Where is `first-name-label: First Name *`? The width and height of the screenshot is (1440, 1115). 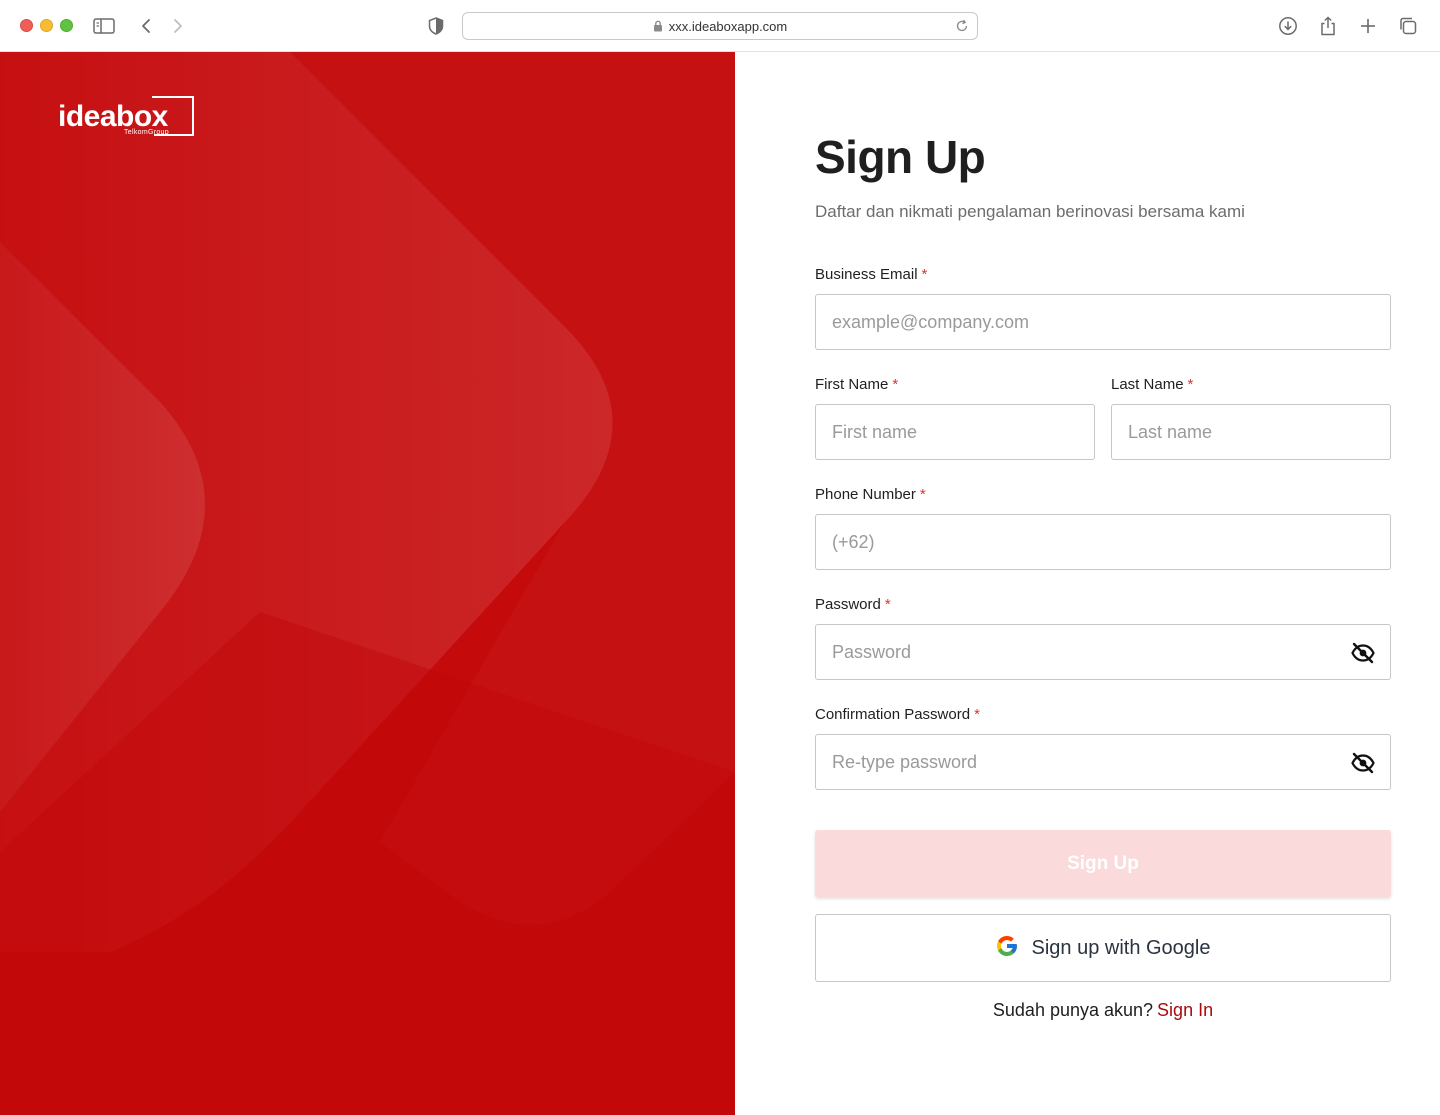 first-name-label: First Name * is located at coordinates (856, 384).